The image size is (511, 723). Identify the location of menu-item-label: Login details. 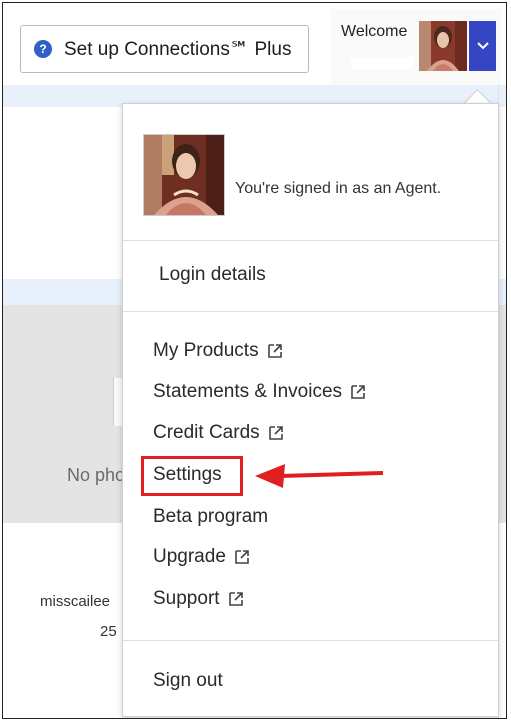
(212, 274).